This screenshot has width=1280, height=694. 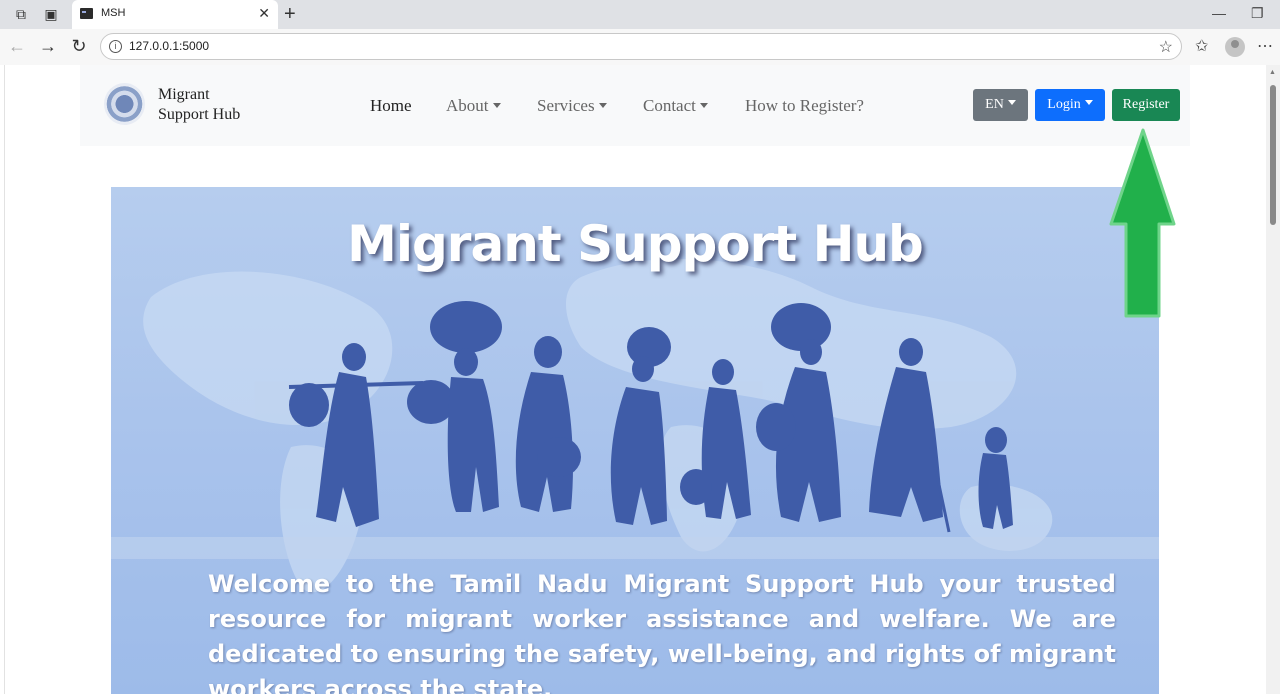 I want to click on ground-band, so click(x=635, y=548).